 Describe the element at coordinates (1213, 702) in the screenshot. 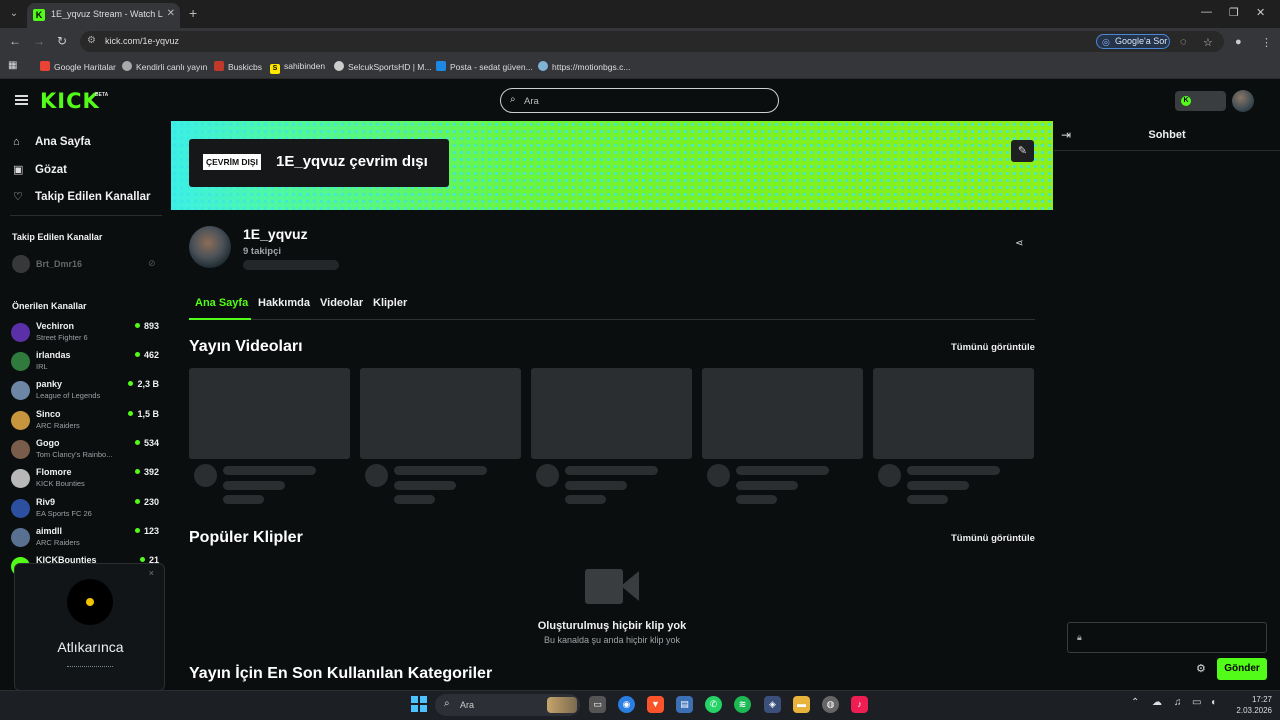

I see `volume-icon: ◖` at that location.